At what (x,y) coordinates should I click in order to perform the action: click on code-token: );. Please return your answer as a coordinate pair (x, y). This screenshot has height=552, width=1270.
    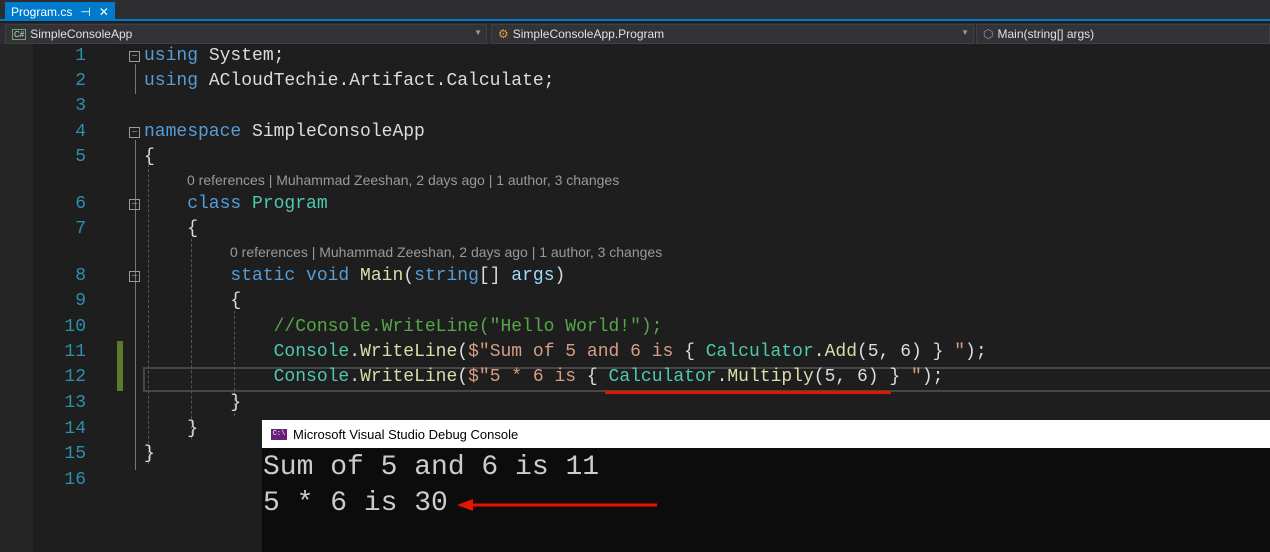
    Looking at the image, I should click on (976, 352).